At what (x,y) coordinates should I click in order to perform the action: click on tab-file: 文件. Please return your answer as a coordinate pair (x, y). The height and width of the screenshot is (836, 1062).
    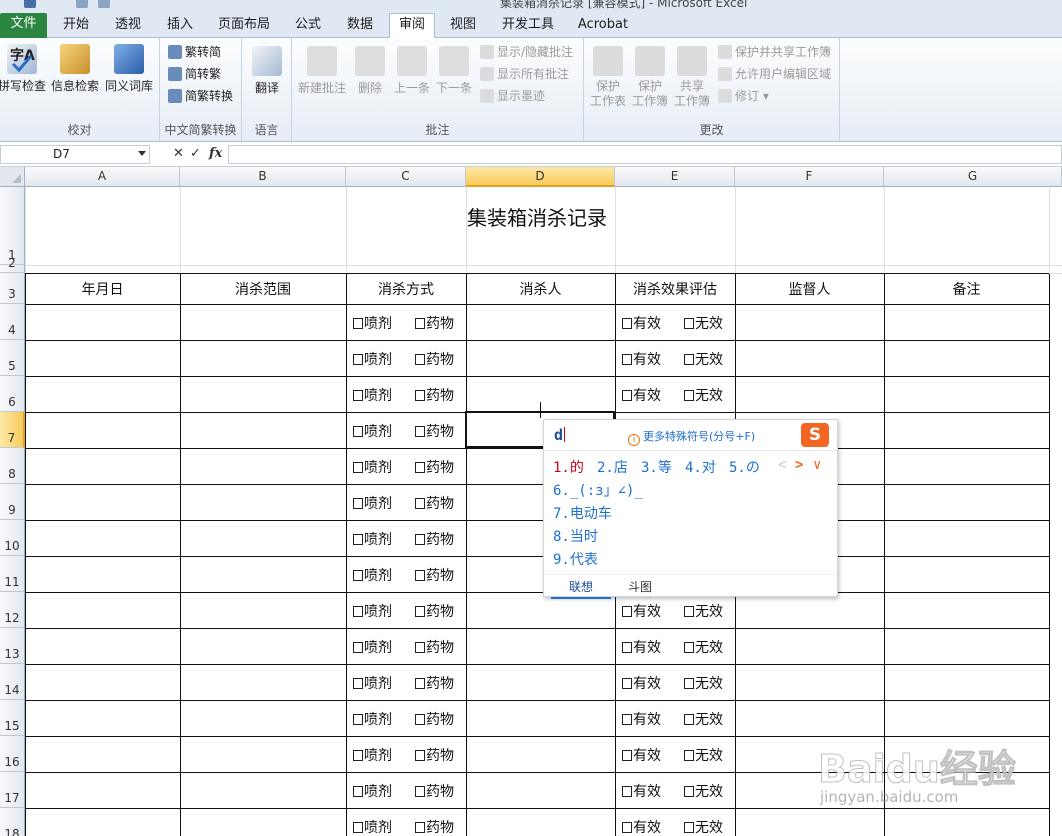
    Looking at the image, I should click on (23, 25).